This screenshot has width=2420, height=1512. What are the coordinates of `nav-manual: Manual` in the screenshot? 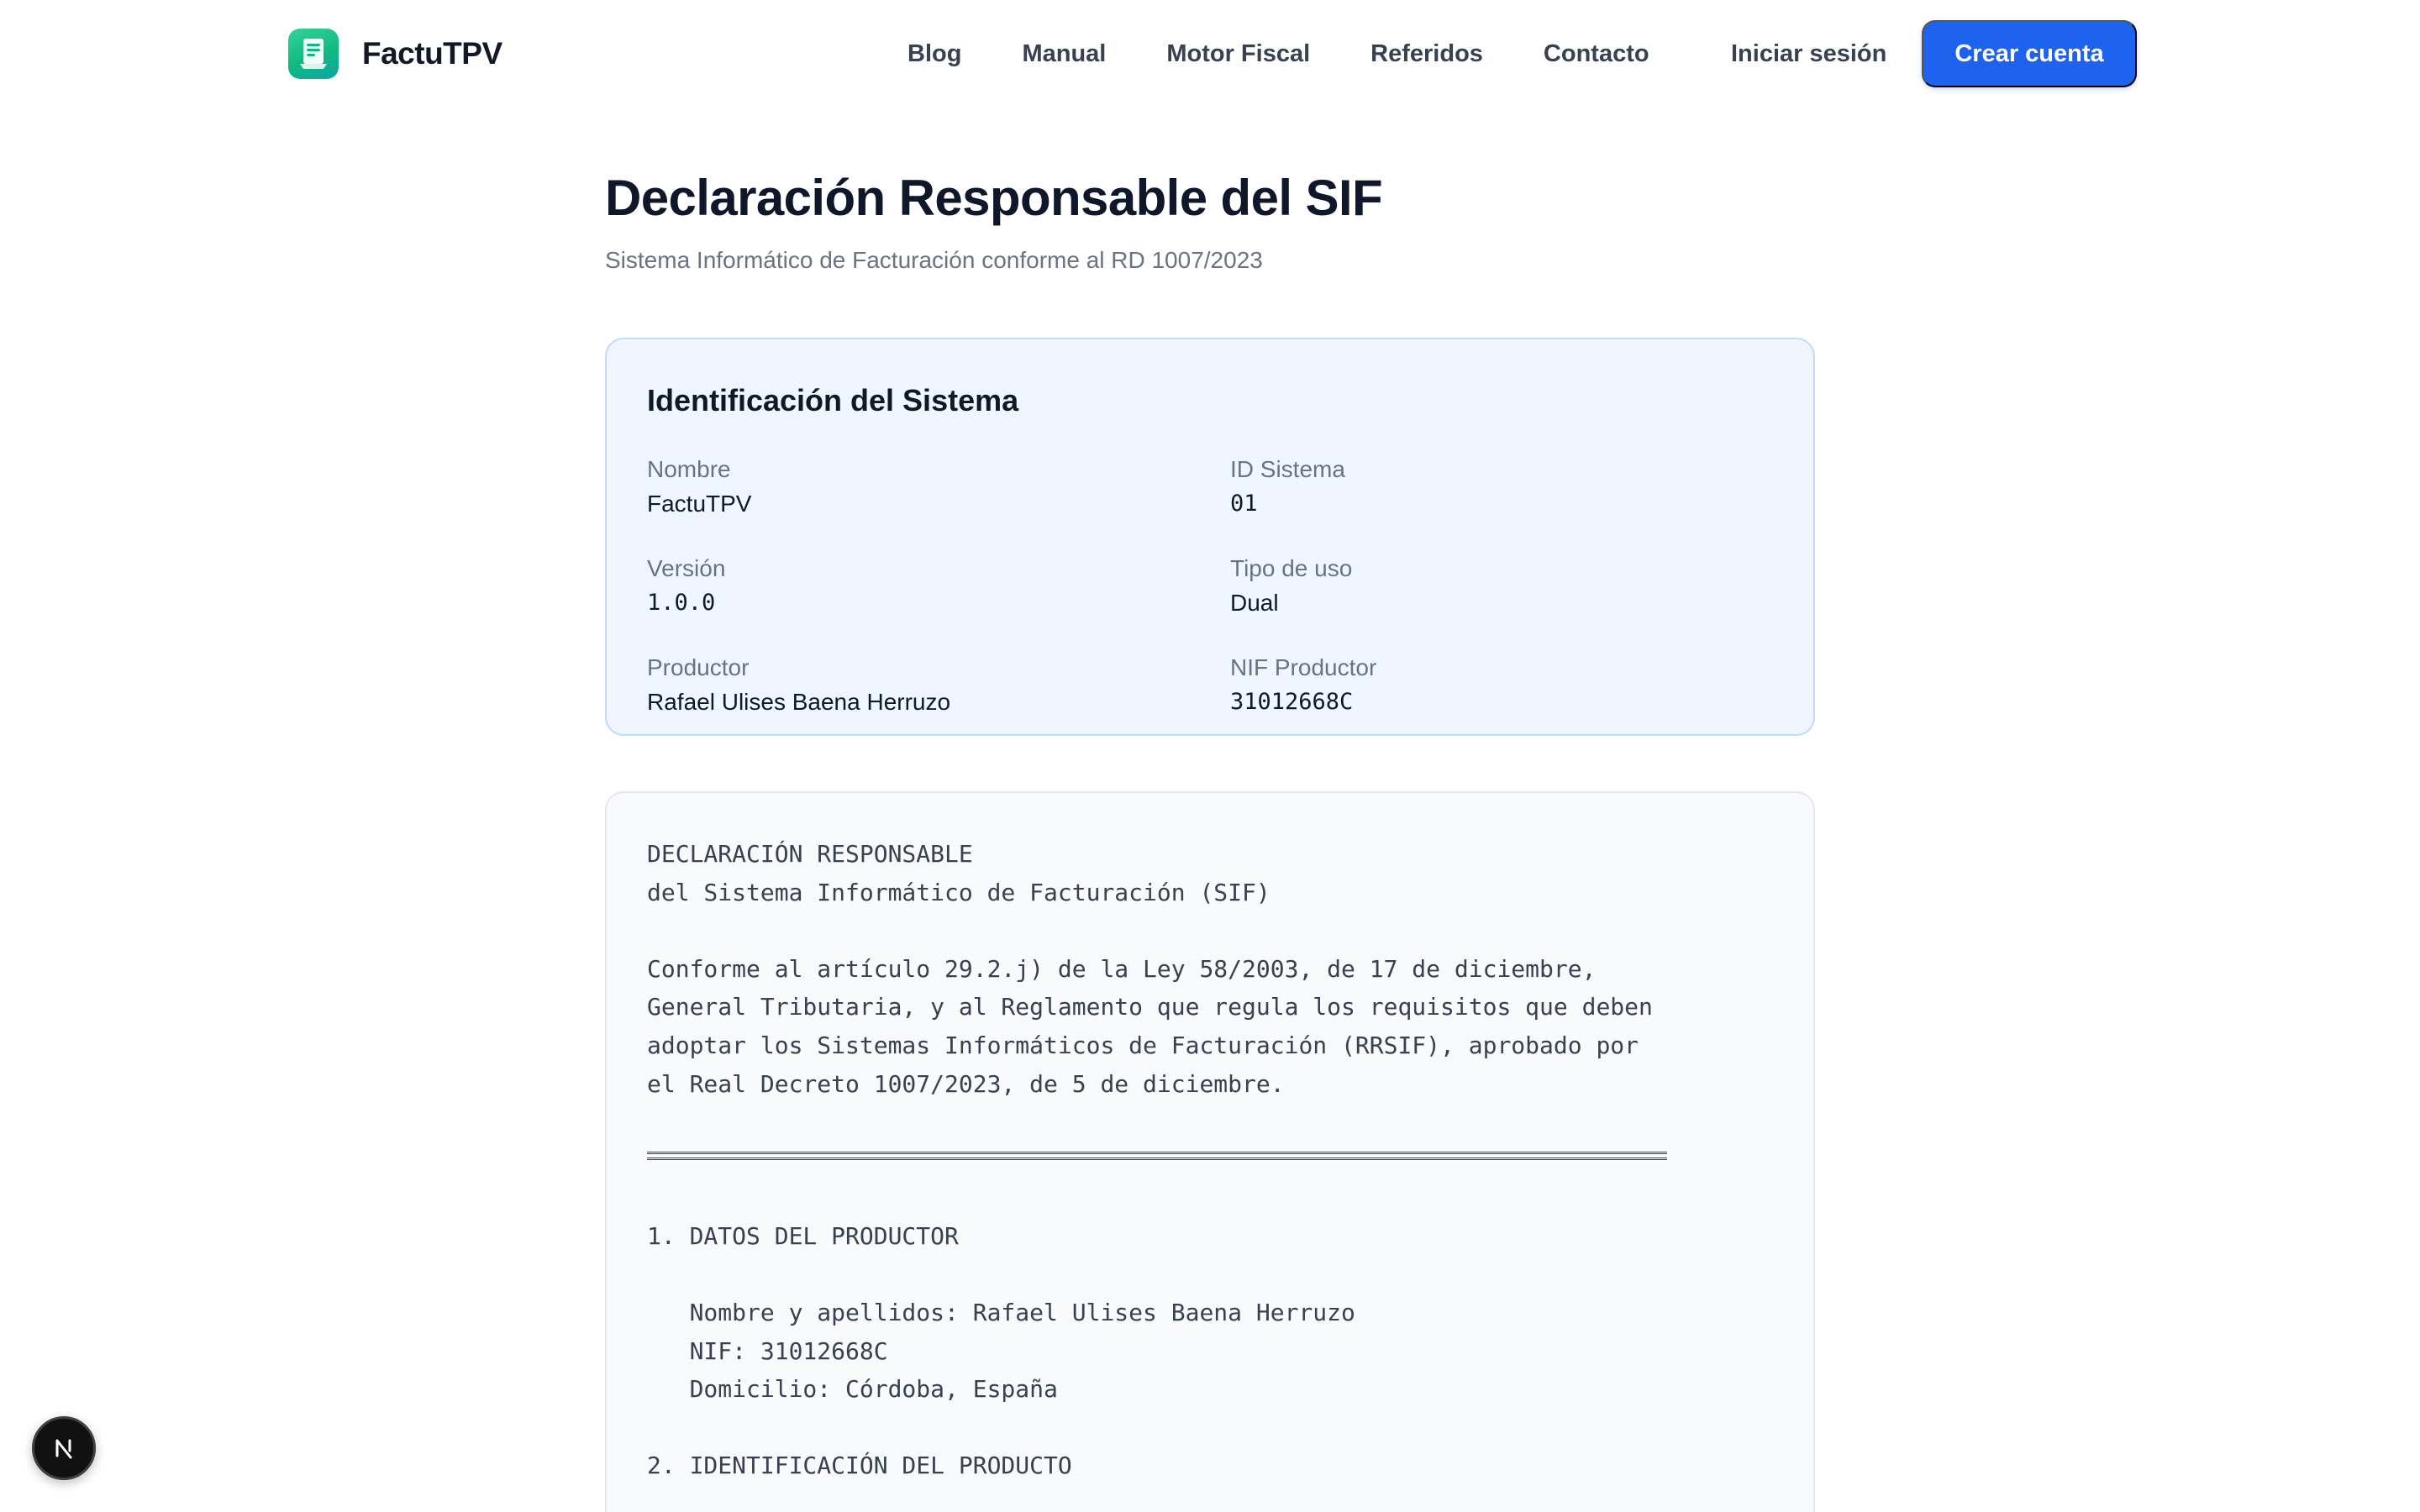 It's located at (1064, 54).